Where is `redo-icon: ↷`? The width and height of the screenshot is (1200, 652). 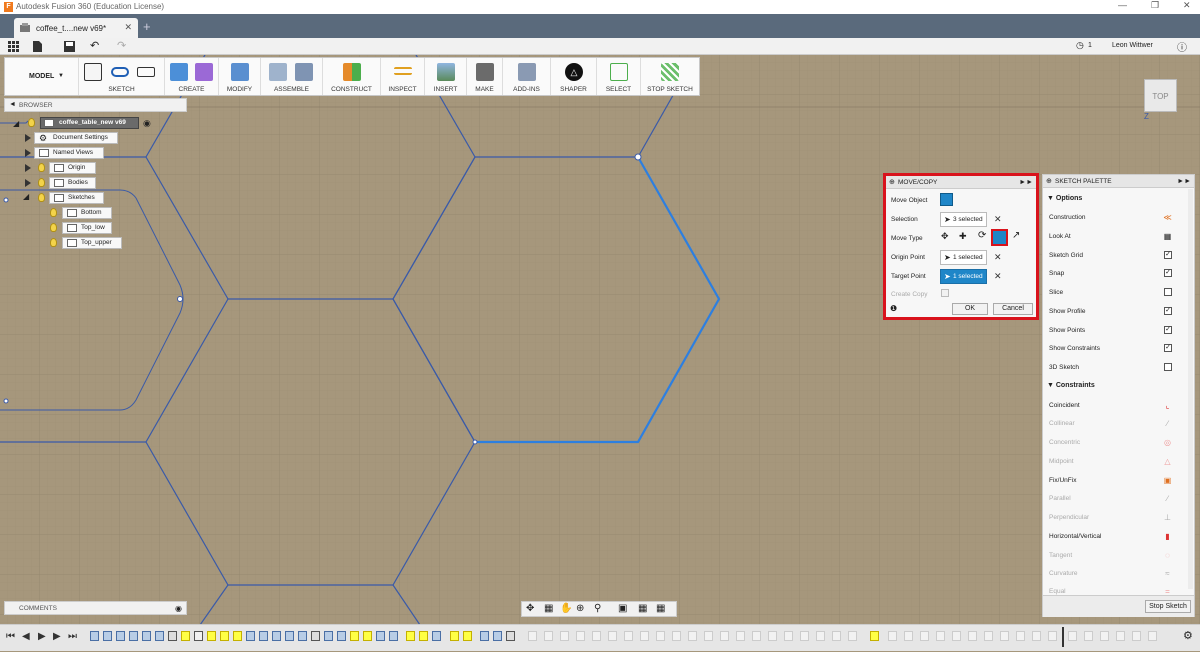
redo-icon: ↷ is located at coordinates (121, 45).